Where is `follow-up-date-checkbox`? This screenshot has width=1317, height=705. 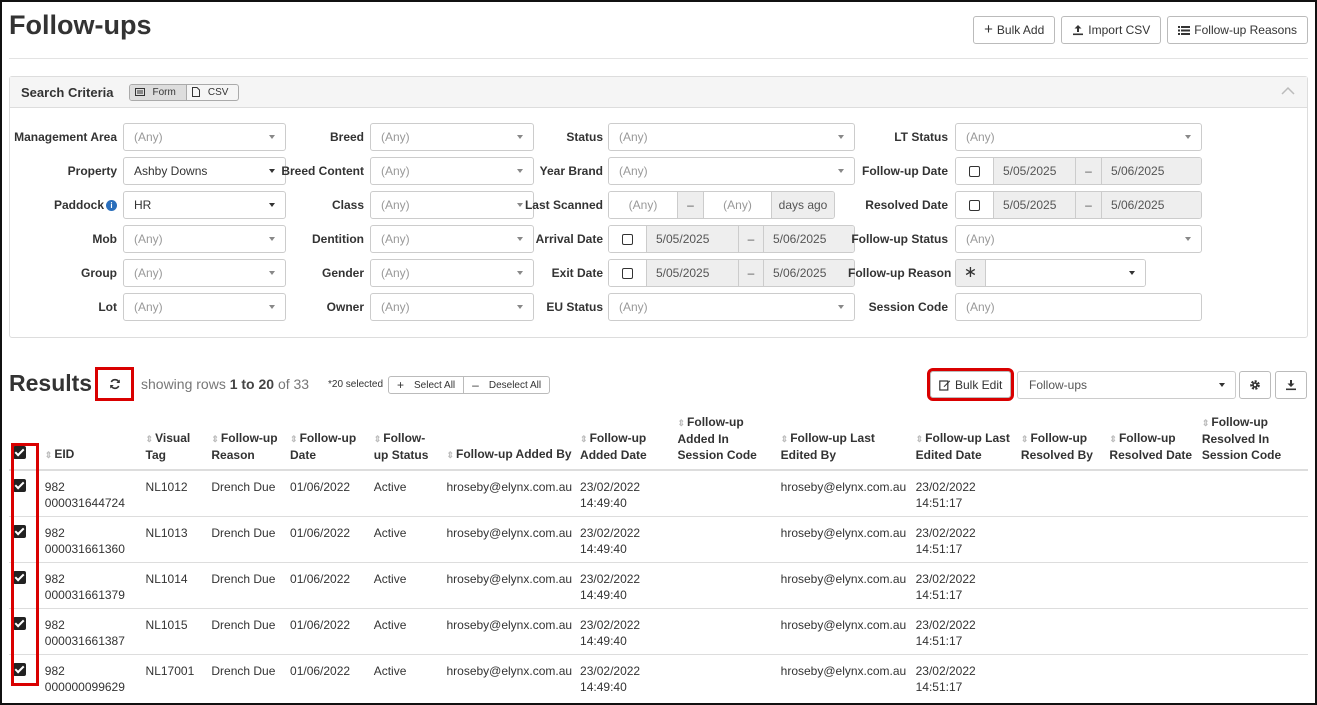 follow-up-date-checkbox is located at coordinates (975, 171).